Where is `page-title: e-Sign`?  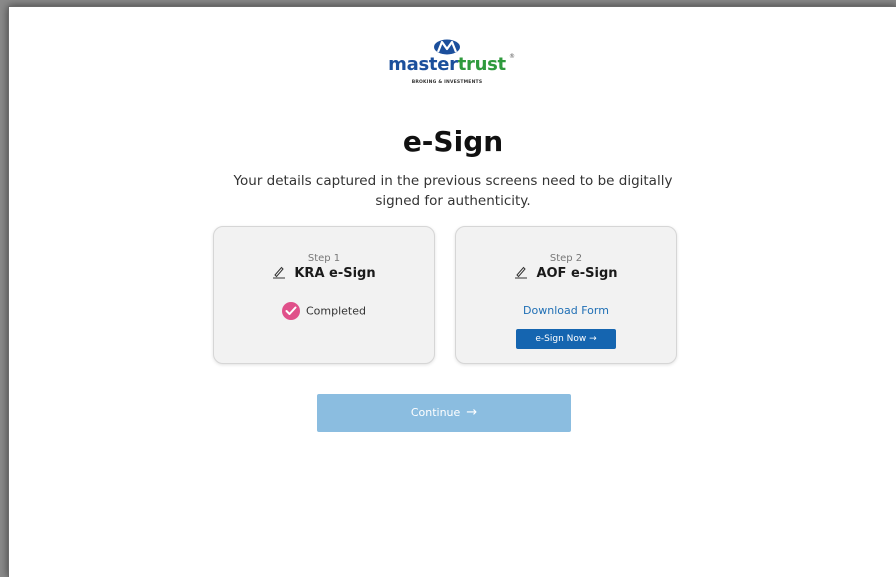
page-title: e-Sign is located at coordinates (453, 141).